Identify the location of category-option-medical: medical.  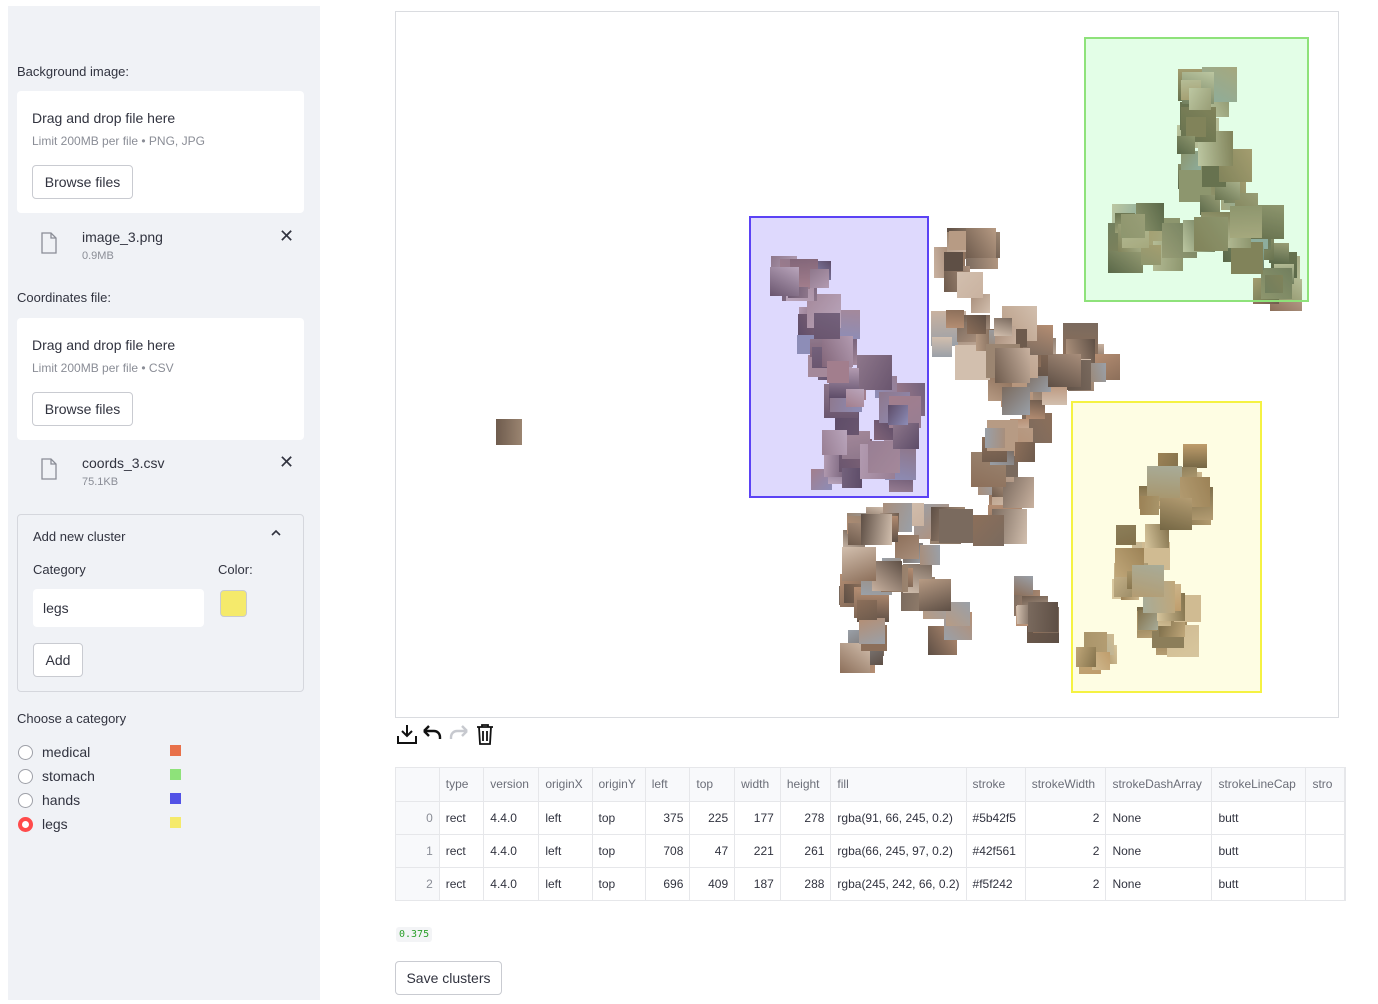
(158, 752).